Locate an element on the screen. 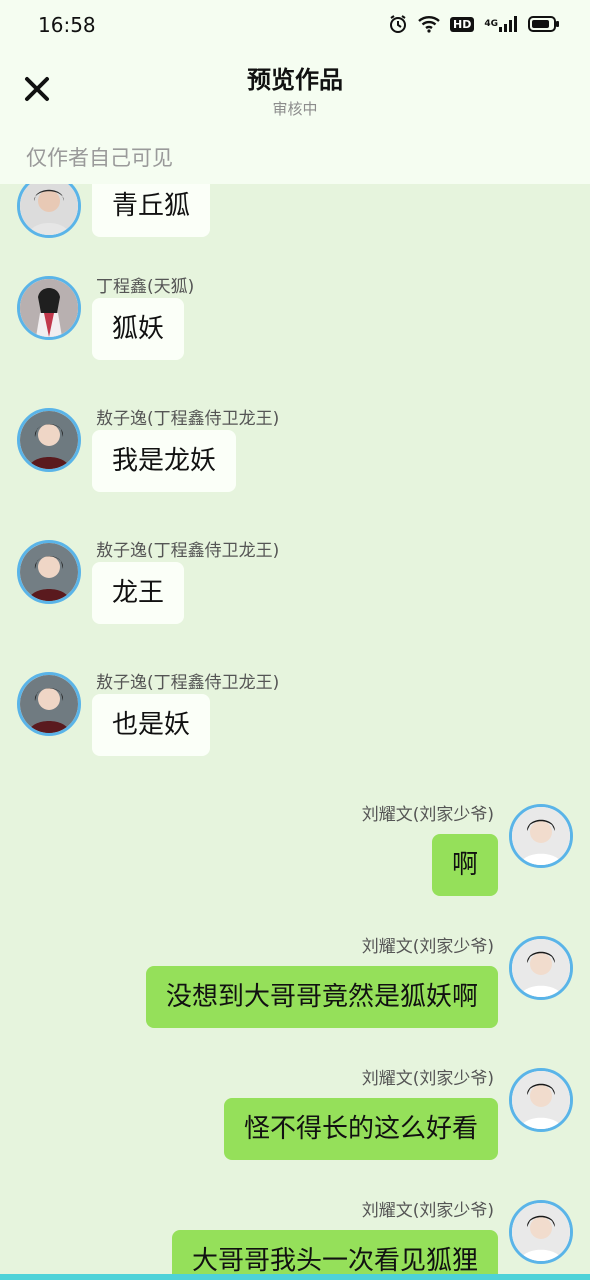  message-bubble: 啊 is located at coordinates (464, 865).